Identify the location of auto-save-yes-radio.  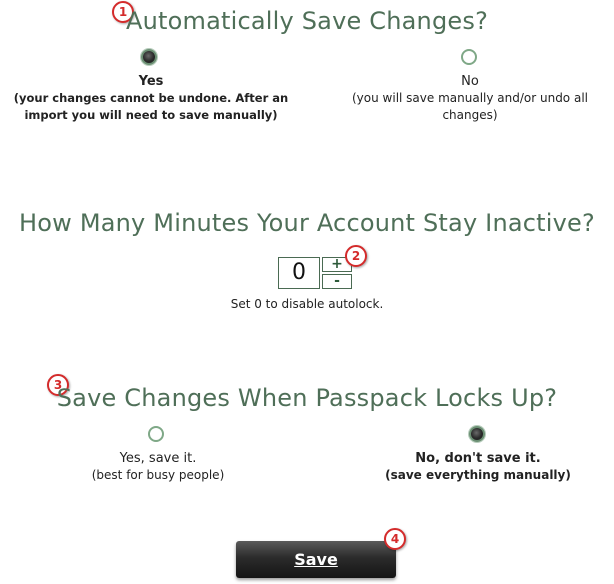
(149, 57).